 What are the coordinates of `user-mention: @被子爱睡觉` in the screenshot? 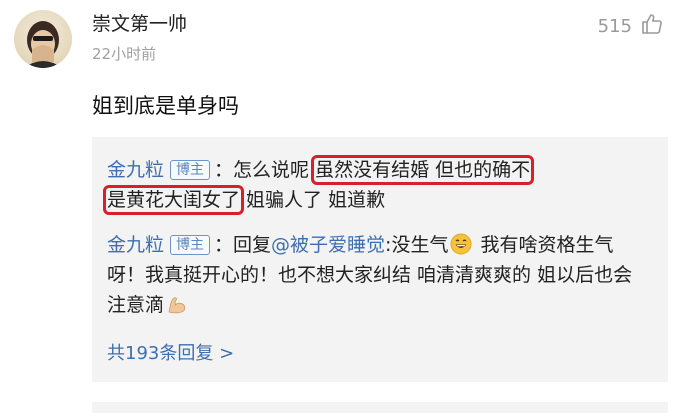 It's located at (328, 245).